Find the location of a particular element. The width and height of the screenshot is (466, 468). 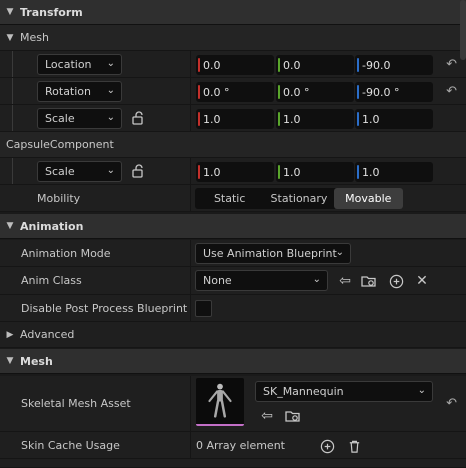

property-label: Anim Class is located at coordinates (51, 280).